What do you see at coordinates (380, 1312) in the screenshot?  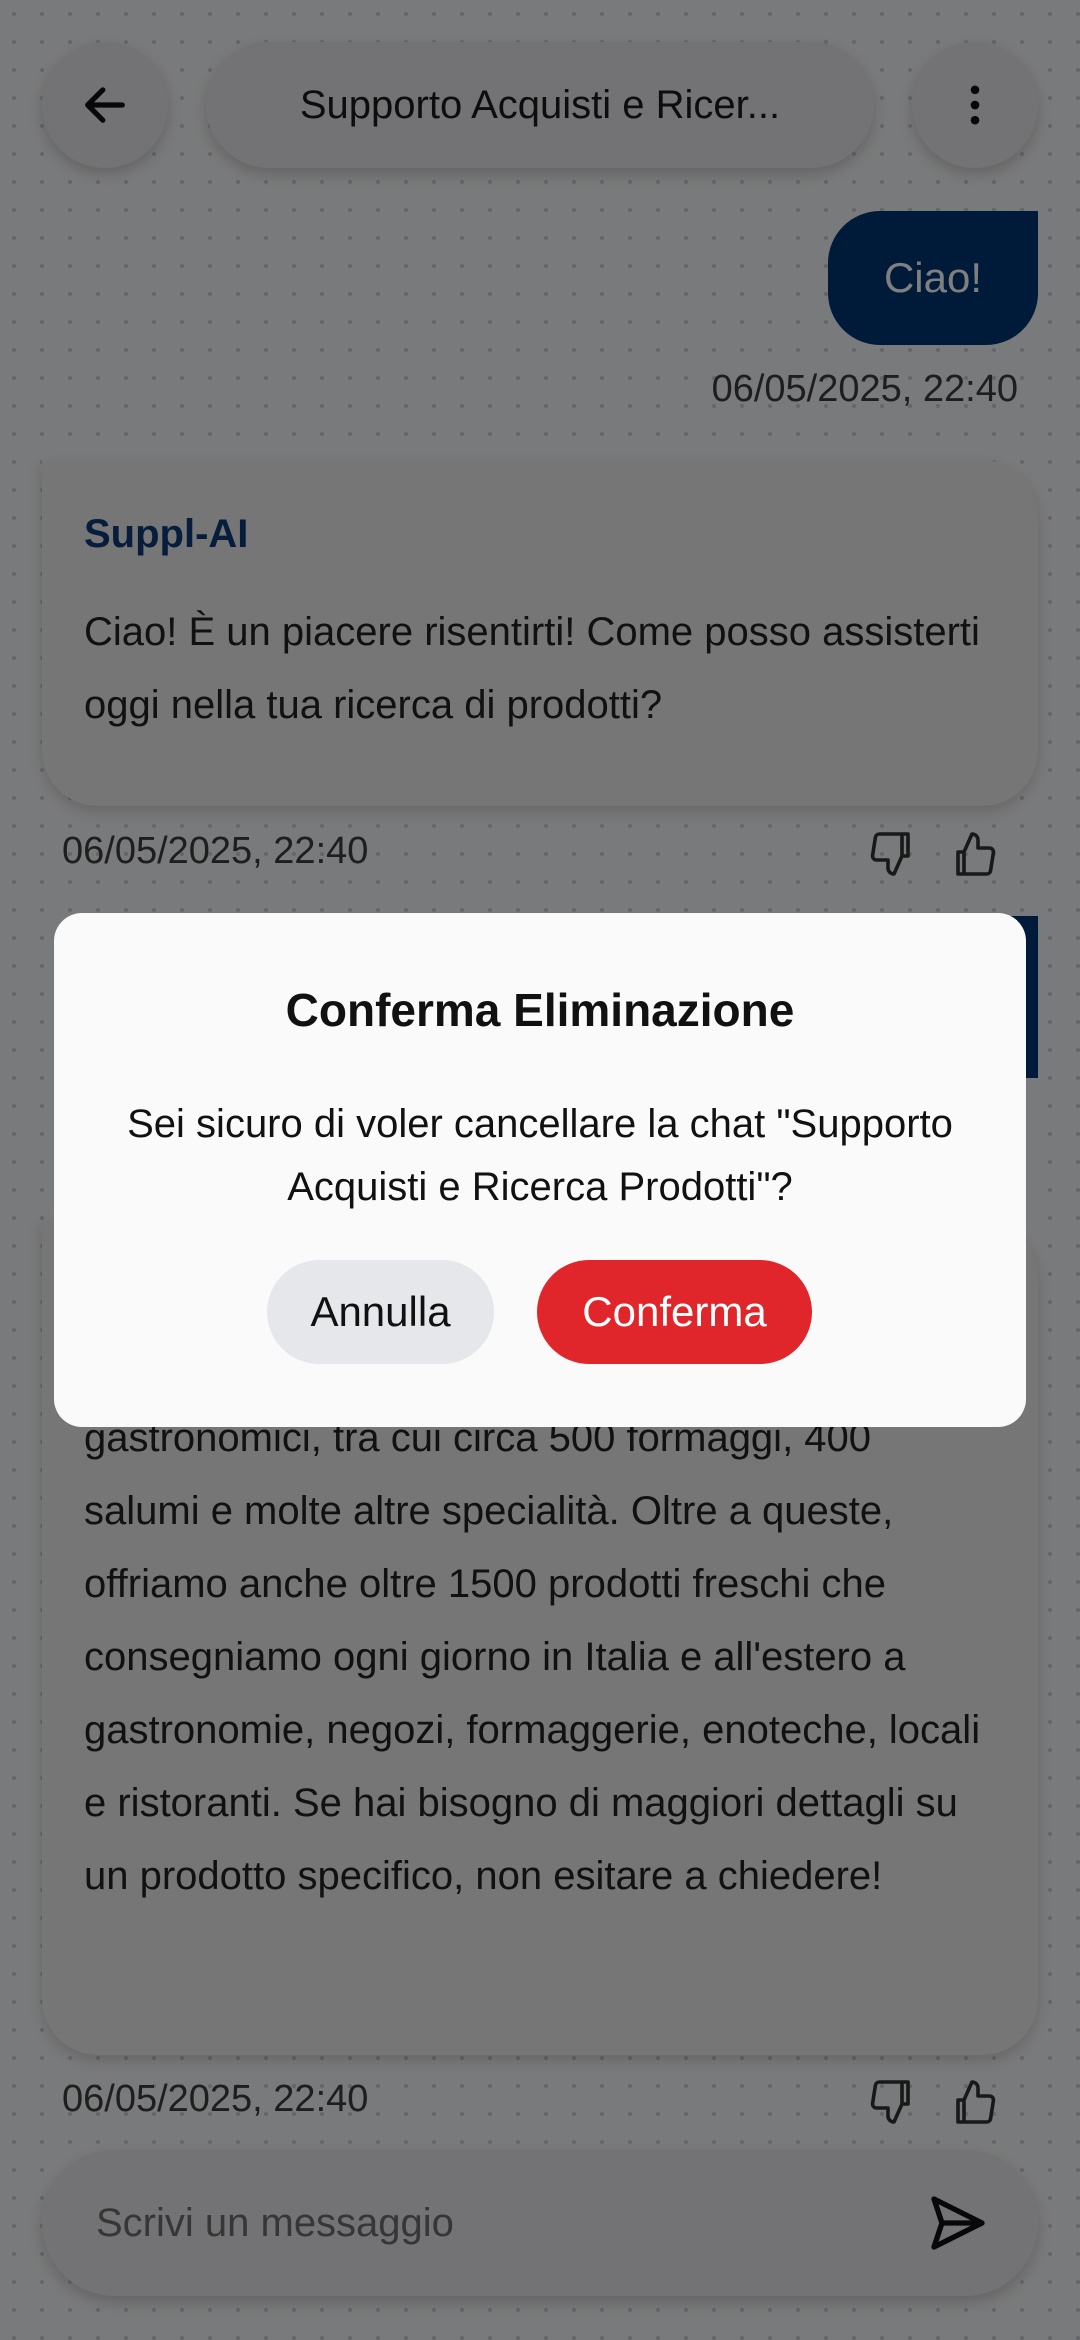 I see `cancel-button: Annulla` at bounding box center [380, 1312].